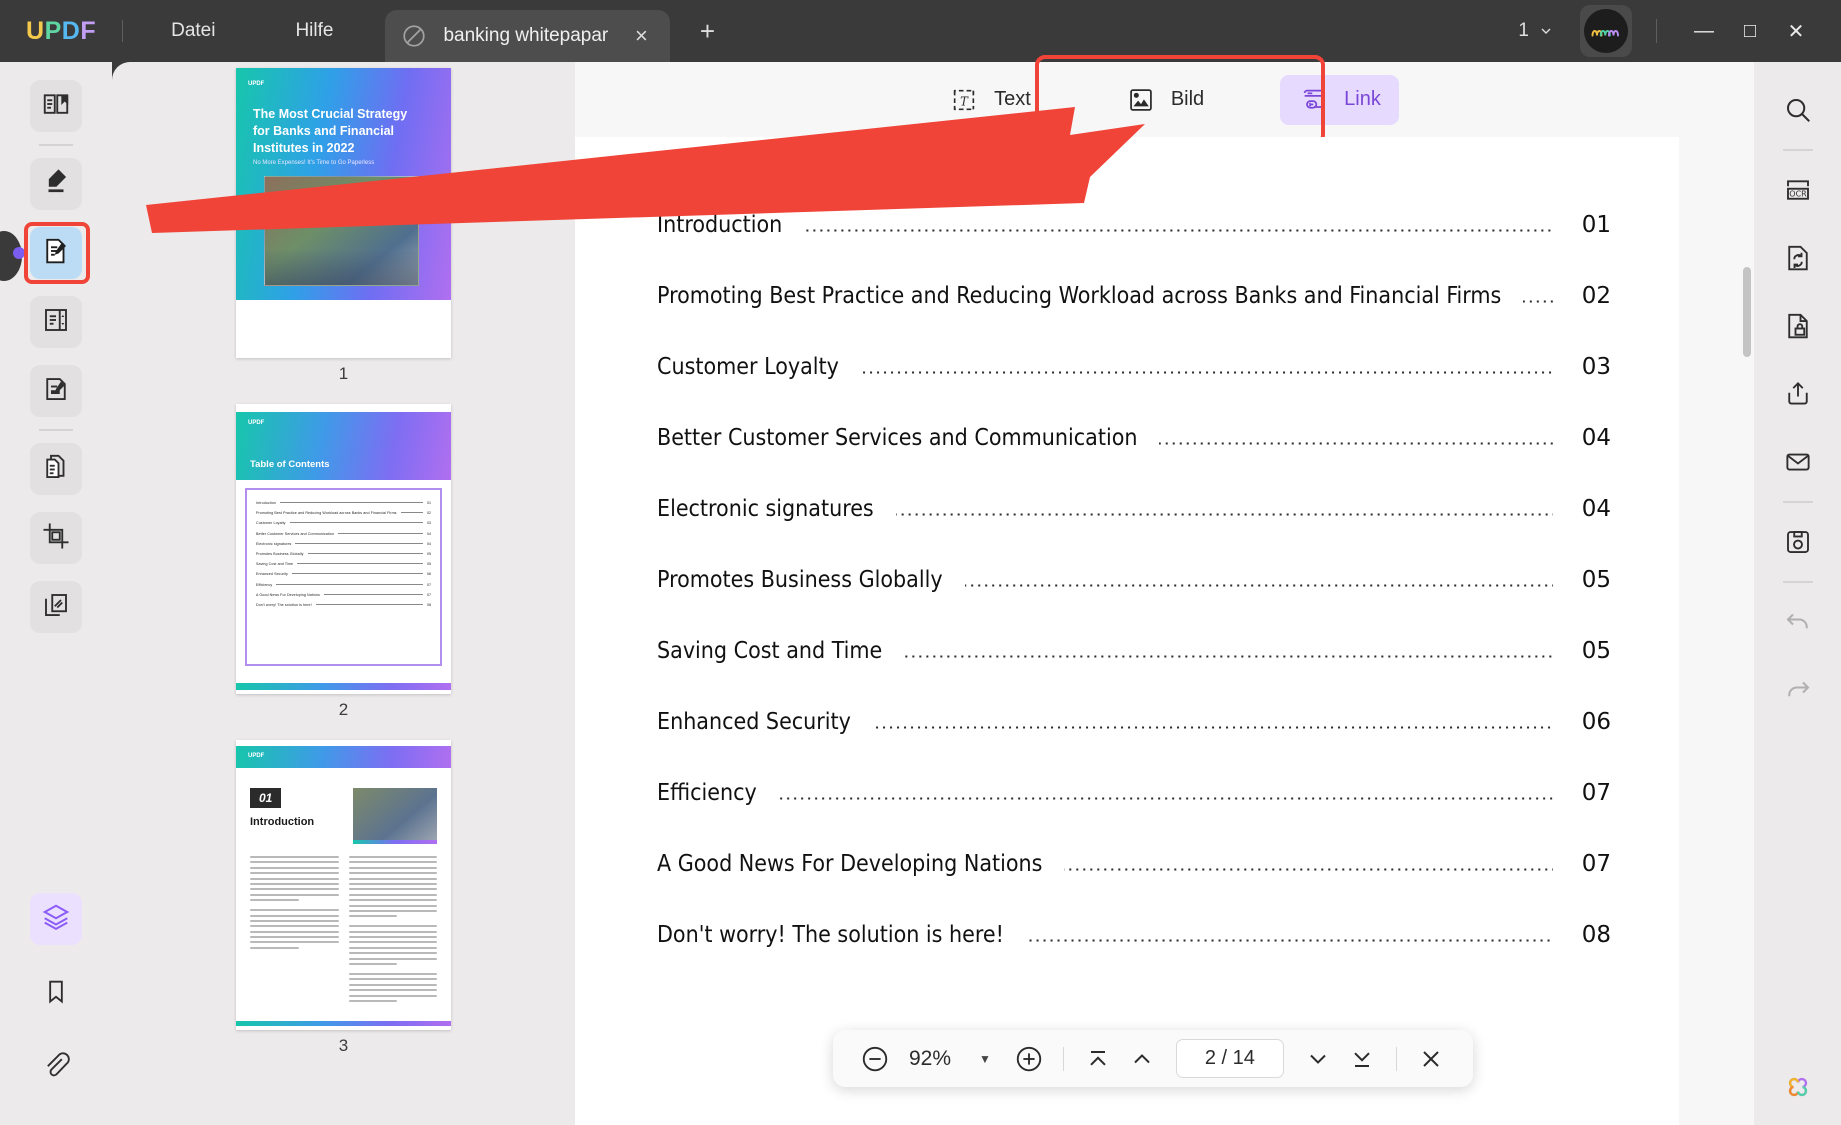 The height and width of the screenshot is (1125, 1841). I want to click on image-tool-icon, so click(1141, 100).